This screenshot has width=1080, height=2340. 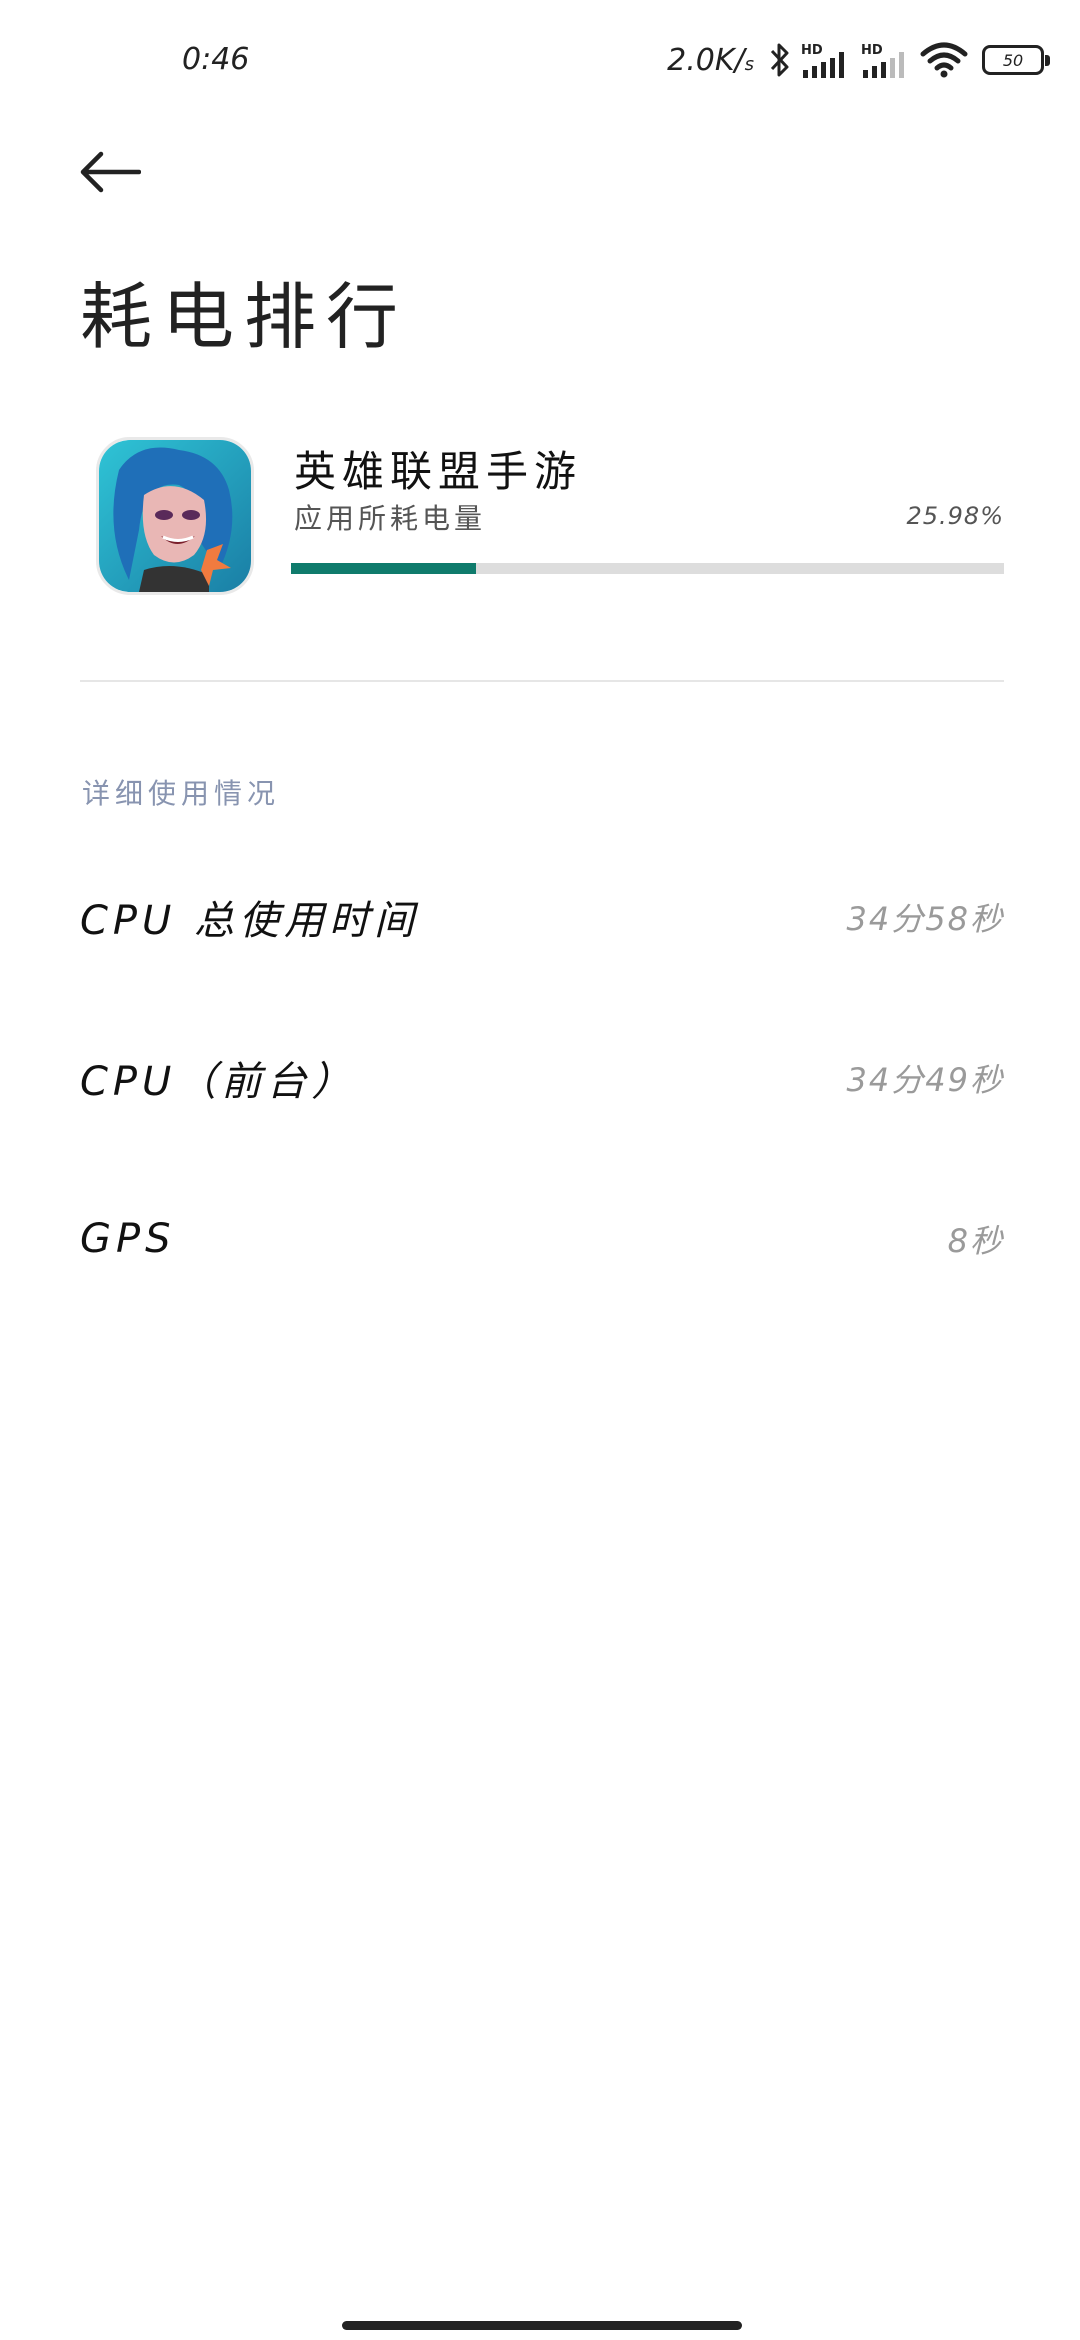 I want to click on battery-usage-bar-fill, so click(x=384, y=568).